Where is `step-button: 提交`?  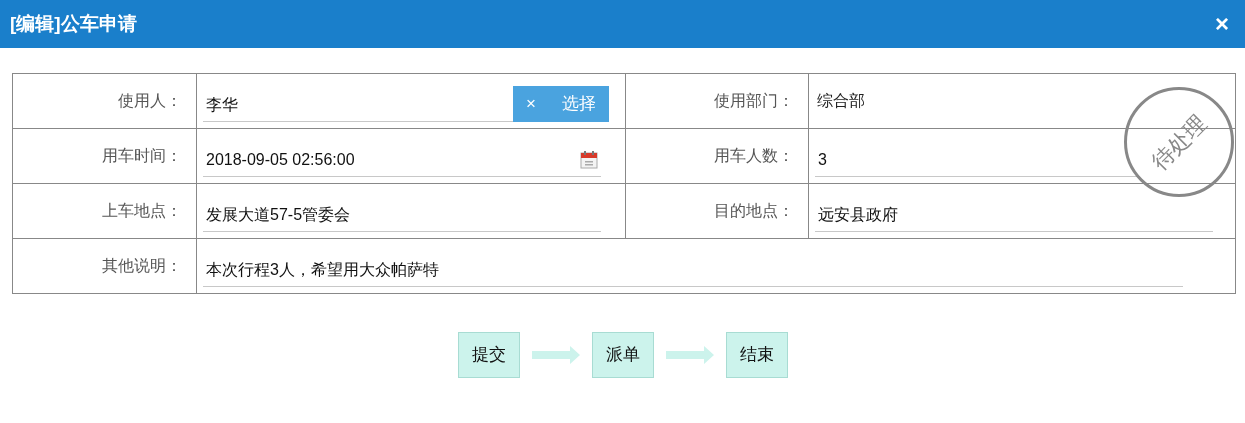 step-button: 提交 is located at coordinates (488, 355).